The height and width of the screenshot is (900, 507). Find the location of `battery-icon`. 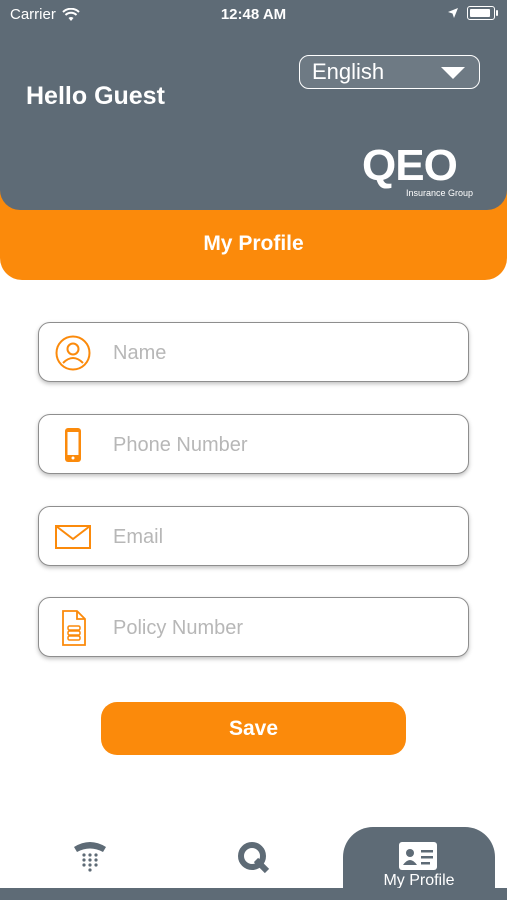

battery-icon is located at coordinates (482, 13).